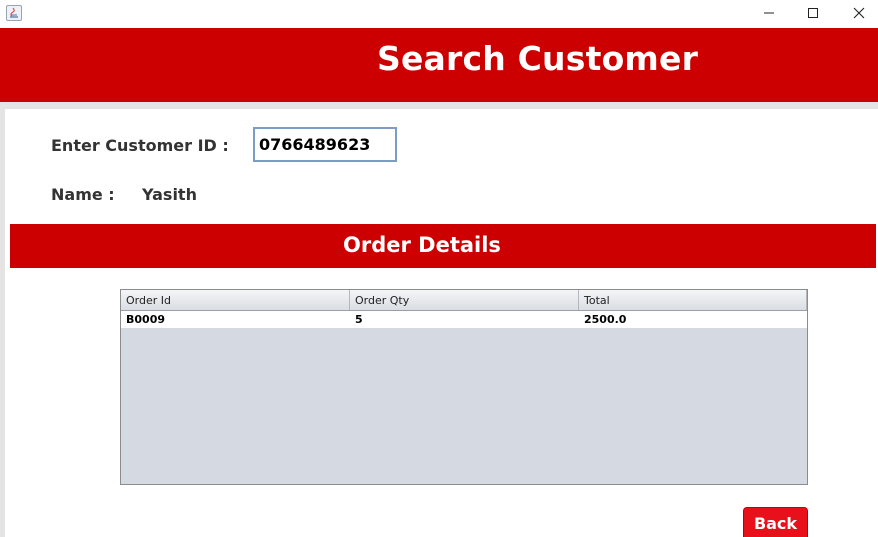 The width and height of the screenshot is (878, 537). What do you see at coordinates (140, 145) in the screenshot?
I see `customer-id-label: Enter Customer ID :` at bounding box center [140, 145].